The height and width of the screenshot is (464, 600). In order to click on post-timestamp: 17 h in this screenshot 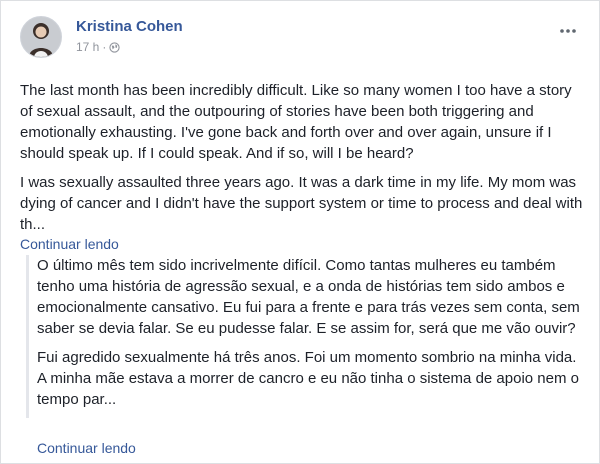, I will do `click(87, 47)`.